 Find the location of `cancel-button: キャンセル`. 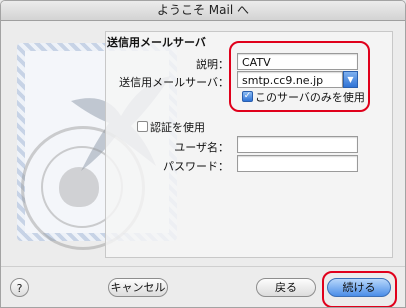

cancel-button: キャンセル is located at coordinates (138, 287).